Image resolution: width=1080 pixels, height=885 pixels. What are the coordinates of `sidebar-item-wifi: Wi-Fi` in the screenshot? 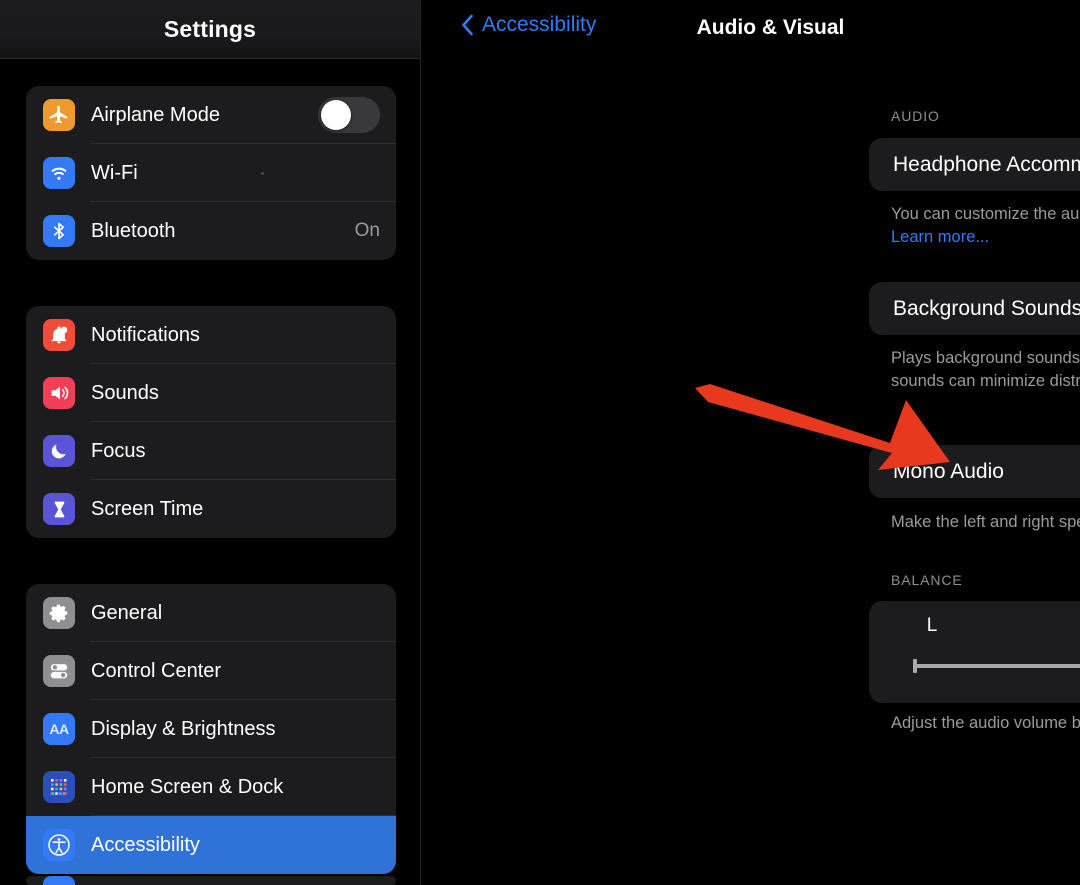 It's located at (211, 173).